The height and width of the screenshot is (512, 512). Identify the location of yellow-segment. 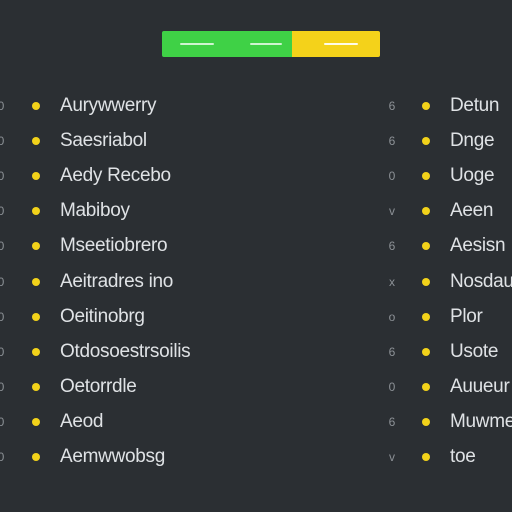
(336, 44).